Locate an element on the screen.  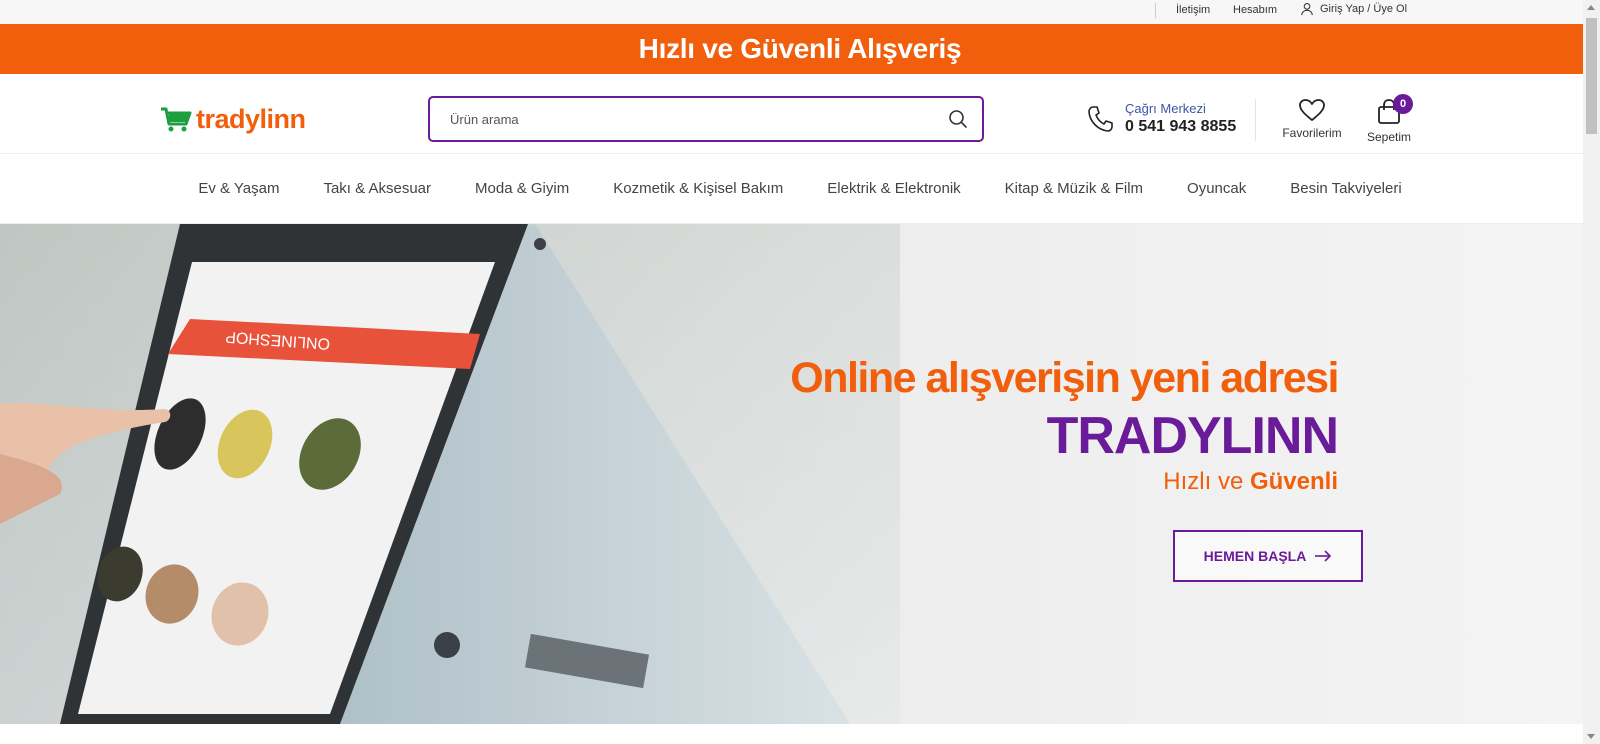
call-center-number: 0 541 943 8855 is located at coordinates (1180, 127).